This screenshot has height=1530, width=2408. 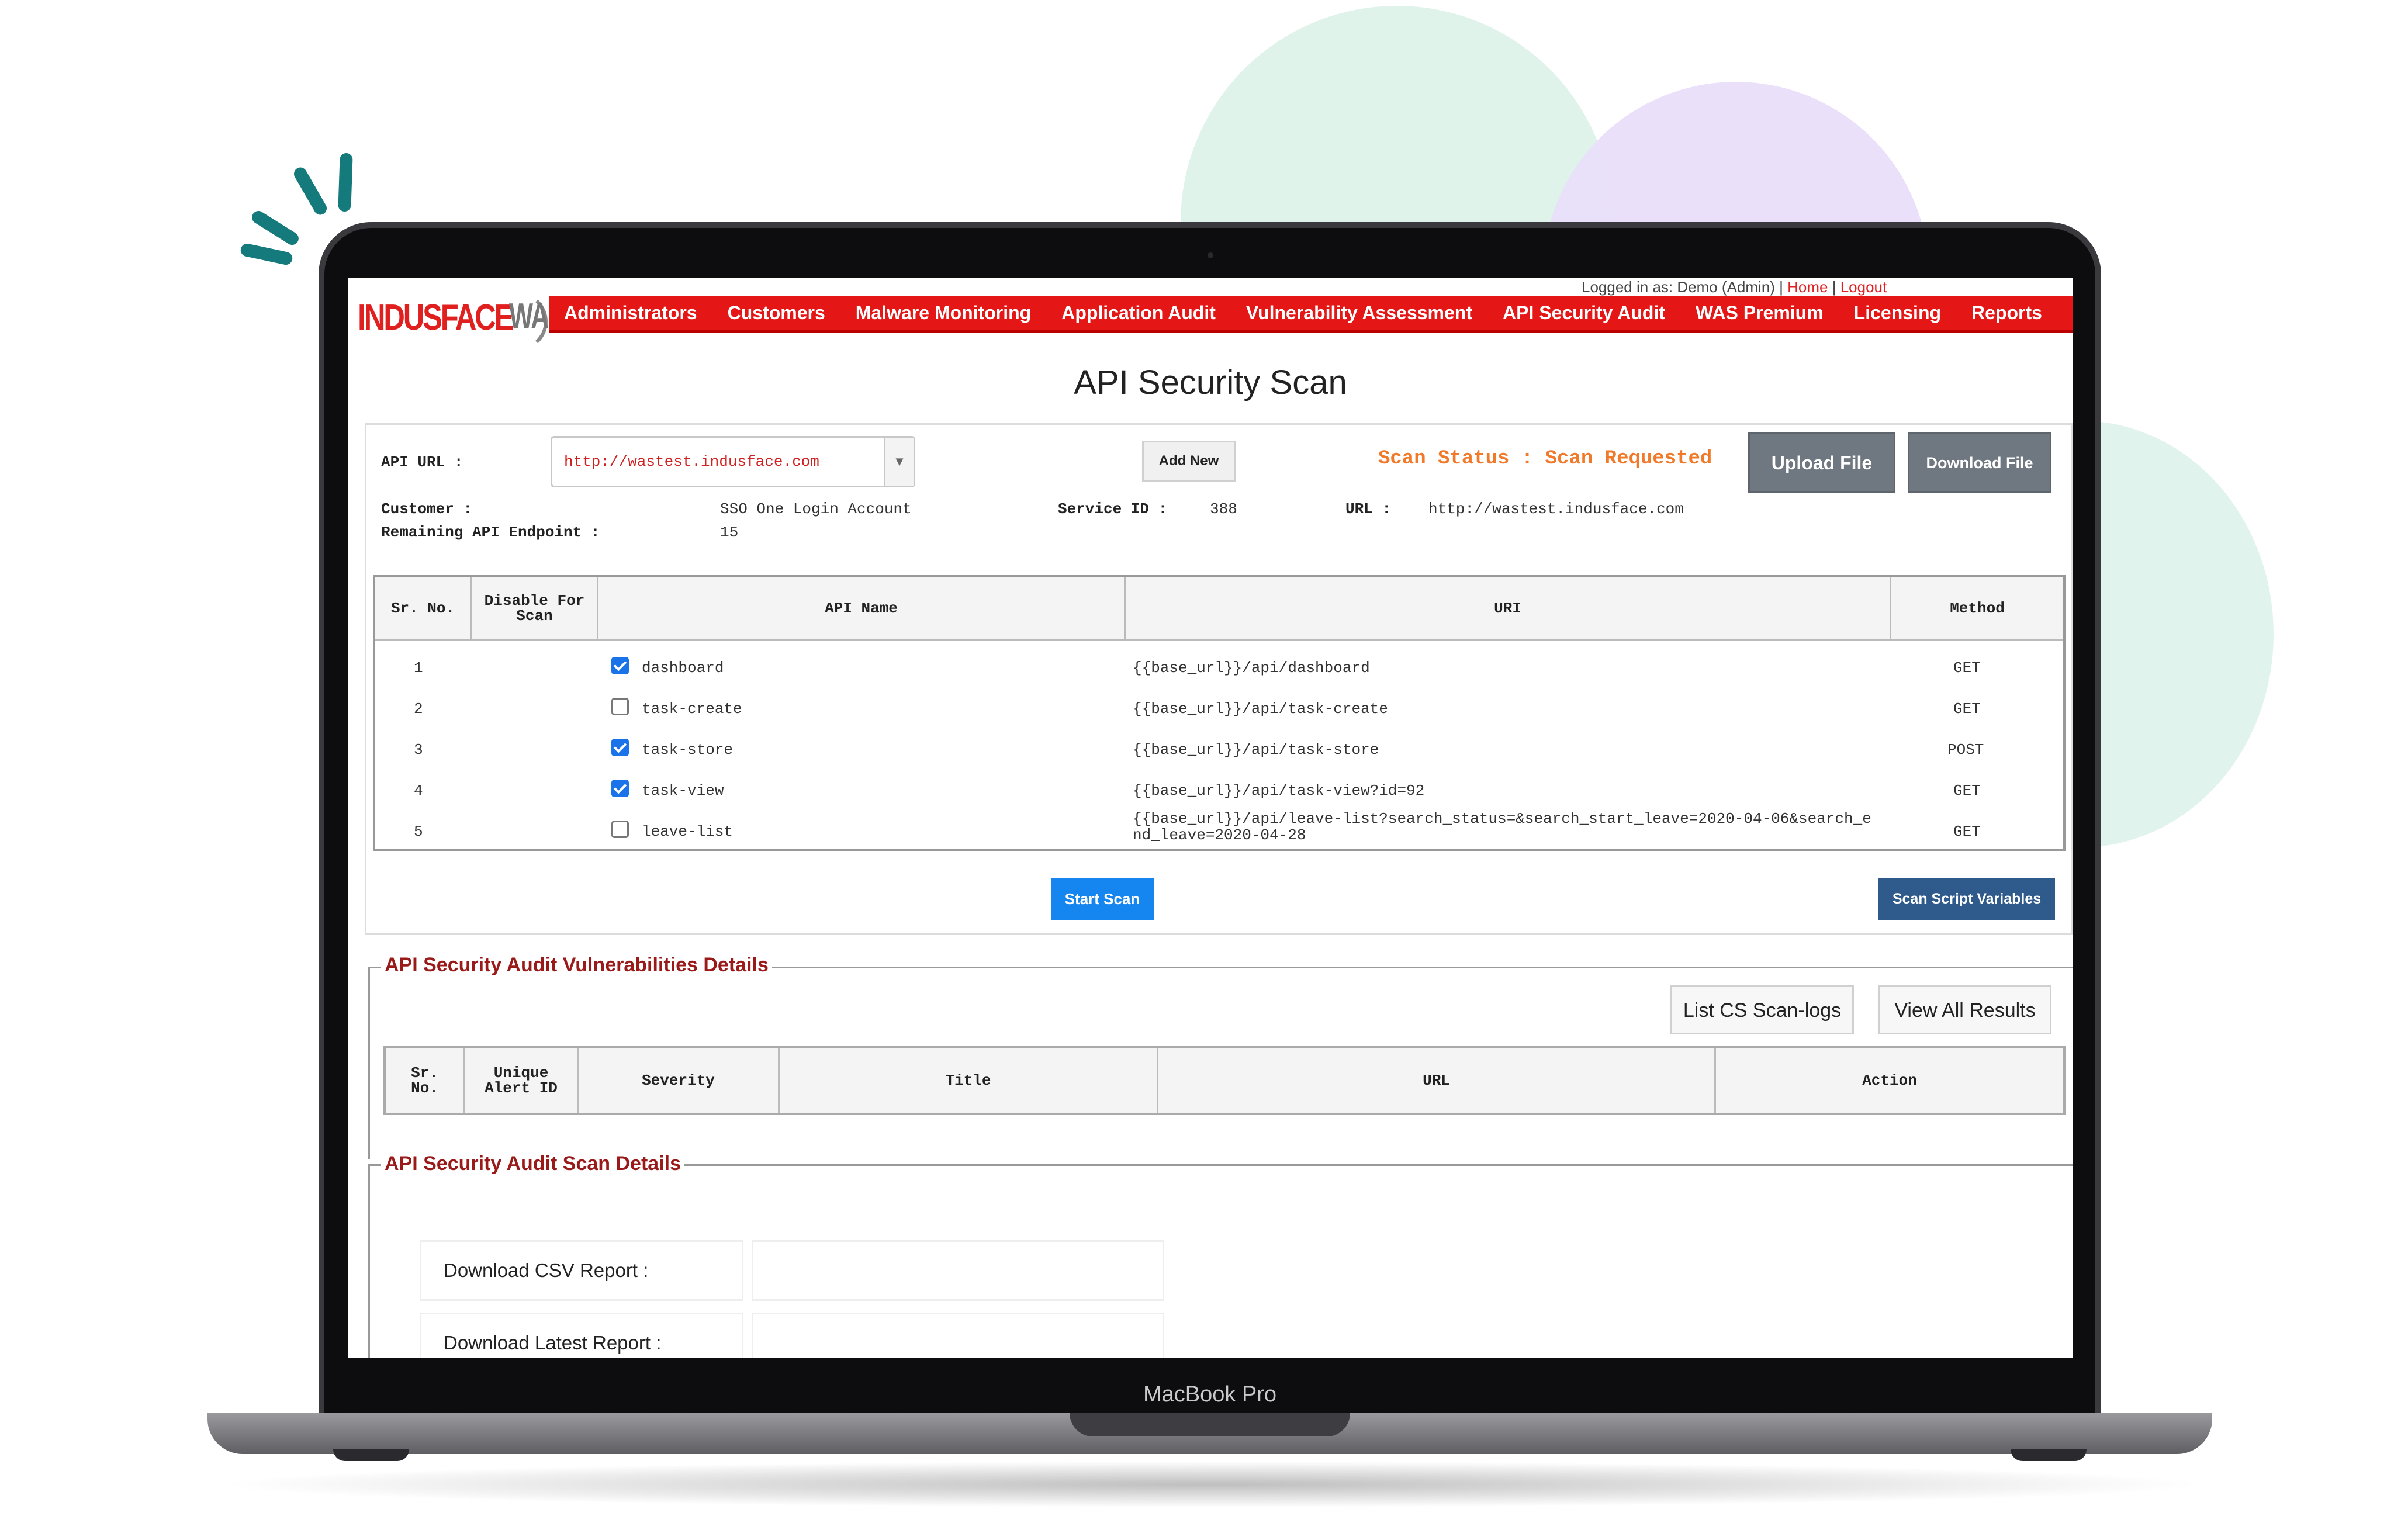 I want to click on nav-vulnerability-assessment: Vulnerability Assessment, so click(x=1359, y=313).